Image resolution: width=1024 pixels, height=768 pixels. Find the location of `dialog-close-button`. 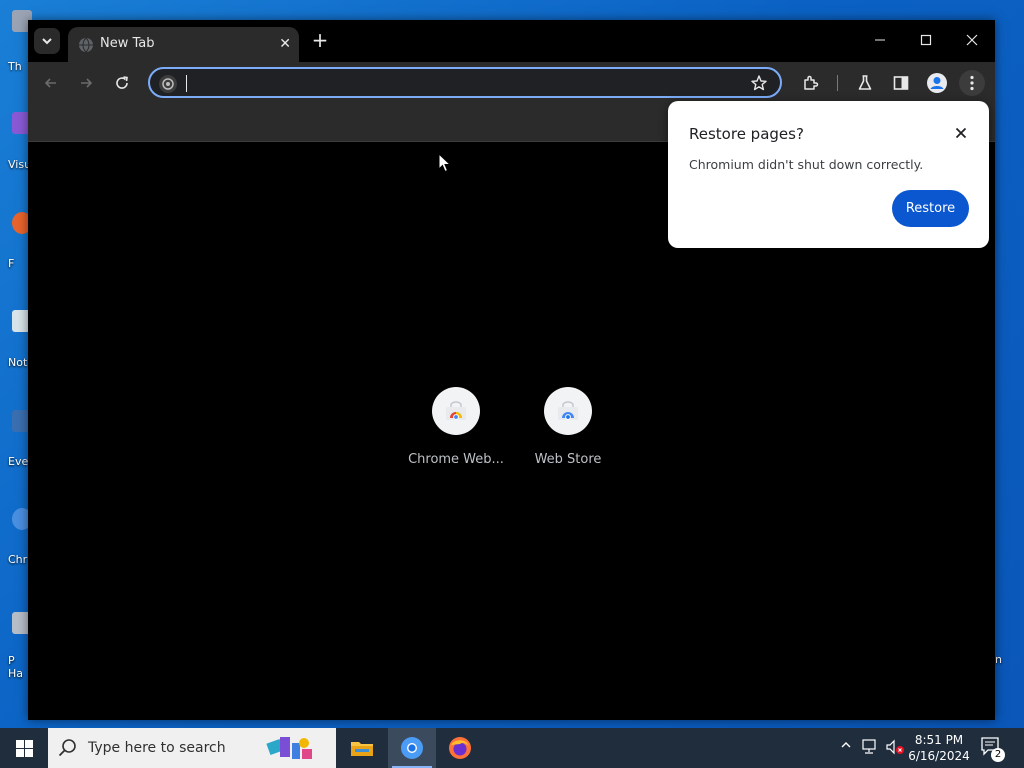

dialog-close-button is located at coordinates (961, 133).